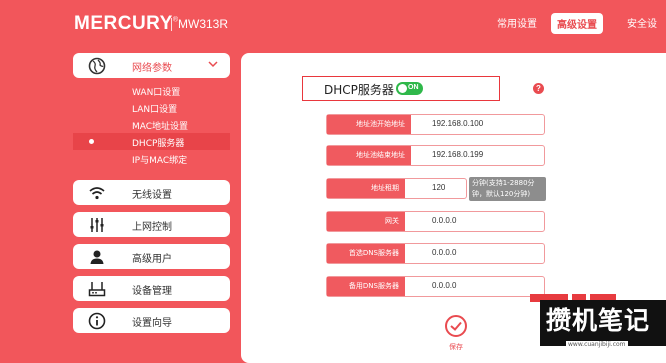 This screenshot has width=666, height=363. Describe the element at coordinates (507, 189) in the screenshot. I see `lease-hint: 分钟(支持1-2880分钟，默认120分钟)` at that location.